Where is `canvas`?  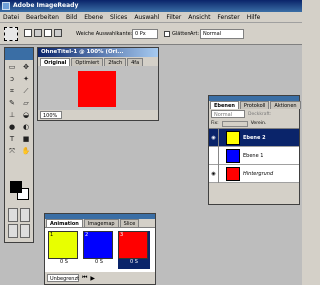
canvas is located at coordinates (97, 89).